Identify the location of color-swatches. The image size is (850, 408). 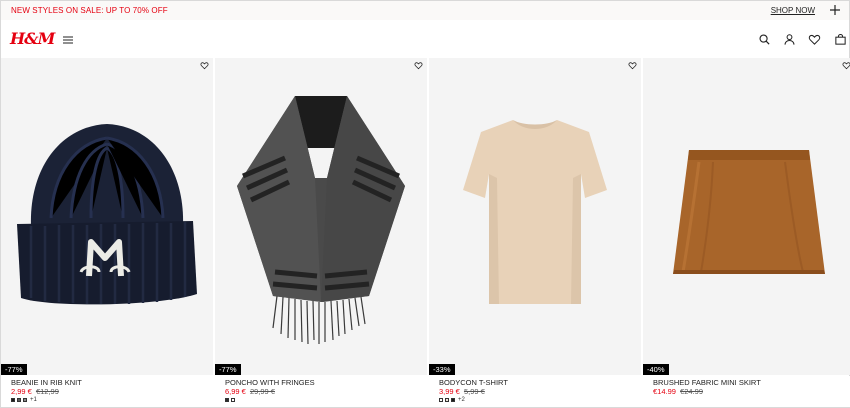
(231, 400).